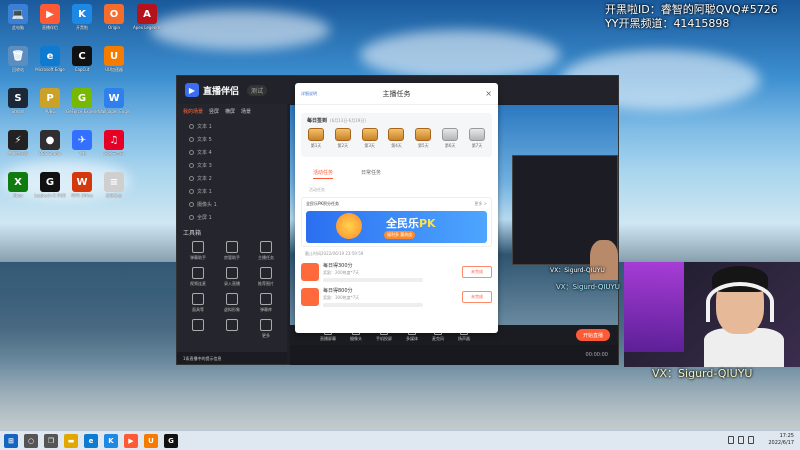 The image size is (800, 450). What do you see at coordinates (232, 358) in the screenshot?
I see `sidebar-footer: 1条直播中的提示信息` at bounding box center [232, 358].